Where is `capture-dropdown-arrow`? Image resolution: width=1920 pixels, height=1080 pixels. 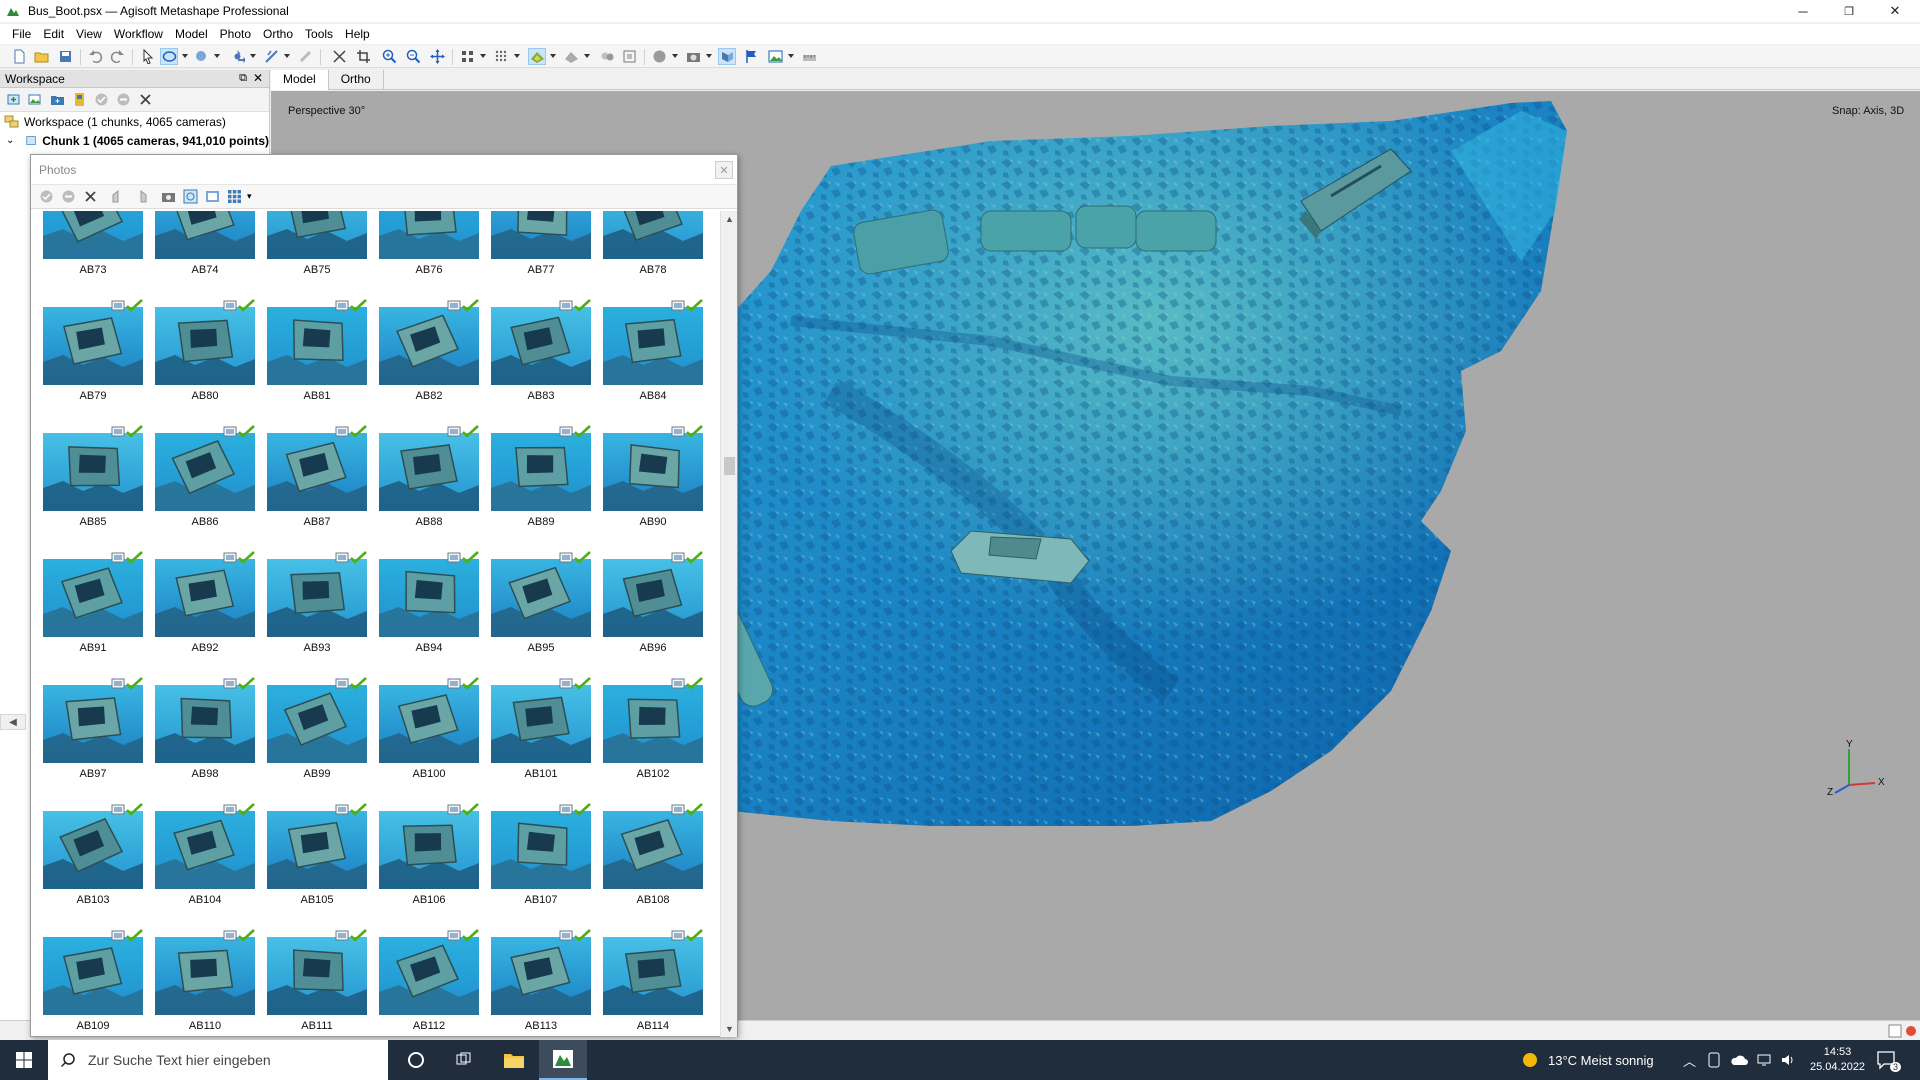 capture-dropdown-arrow is located at coordinates (709, 56).